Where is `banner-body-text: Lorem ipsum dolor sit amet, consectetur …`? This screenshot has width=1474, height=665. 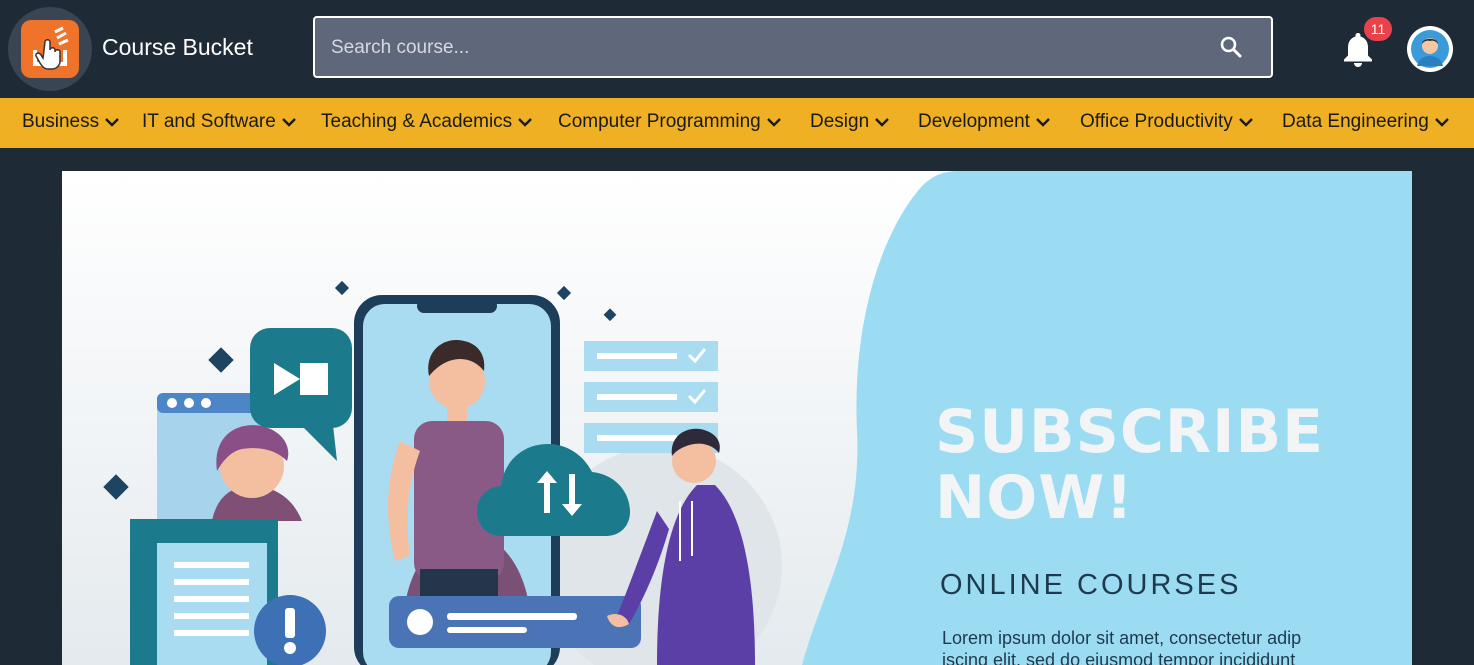
banner-body-text: Lorem ipsum dolor sit amet, consectetur … is located at coordinates (1122, 646).